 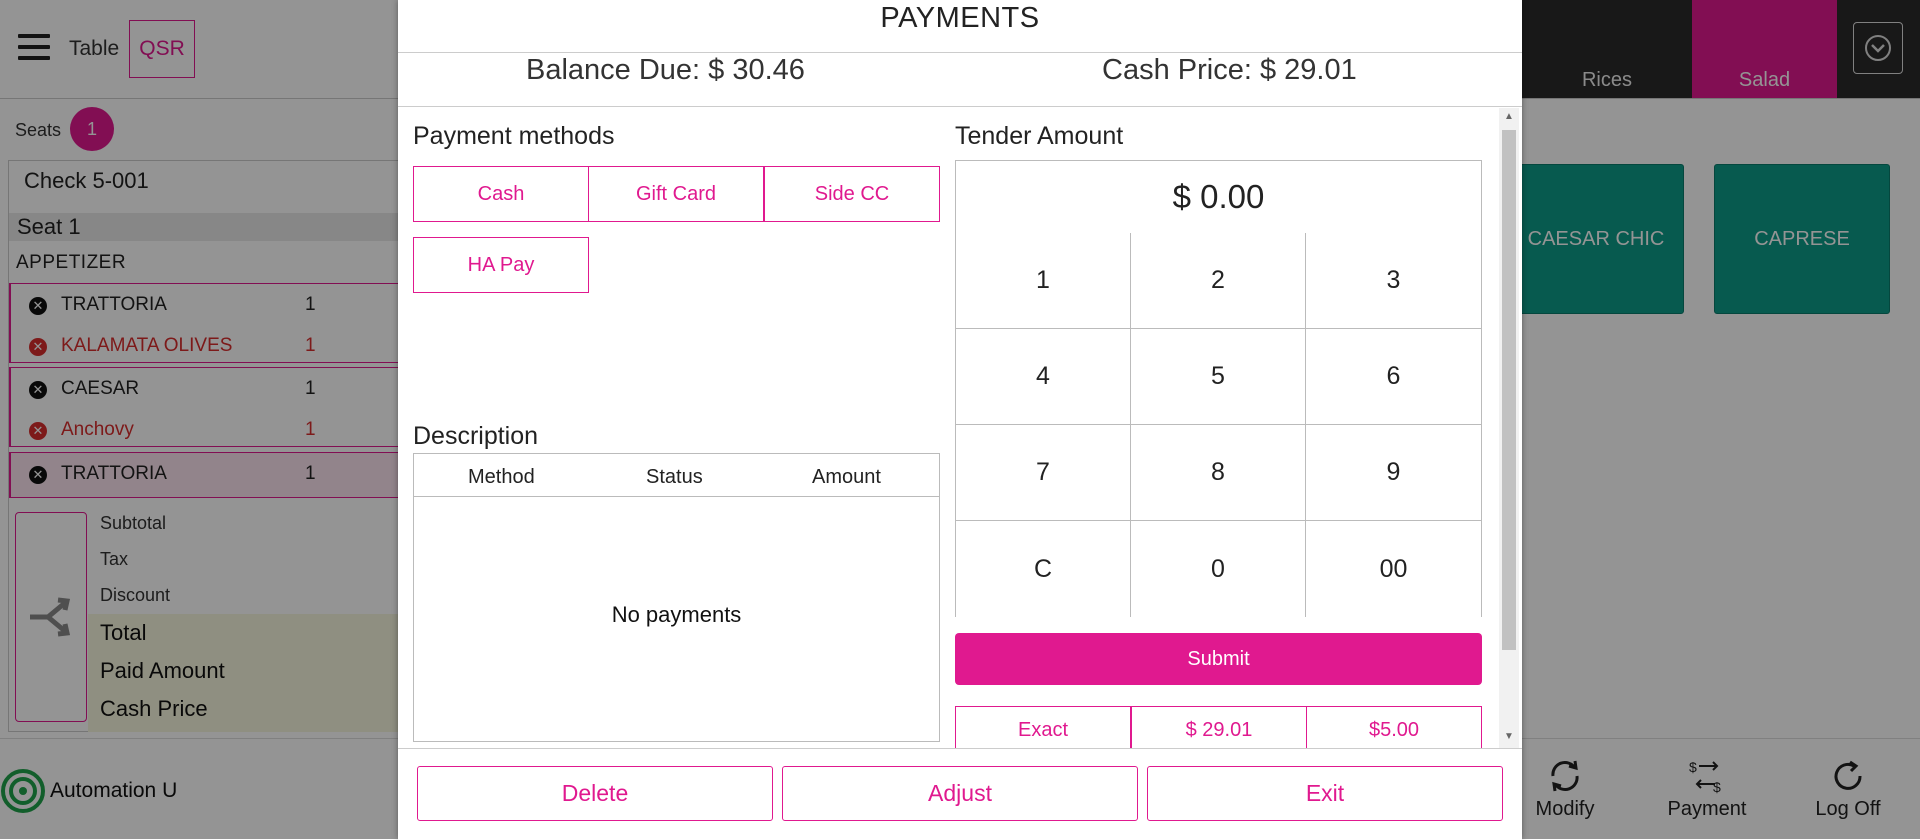 I want to click on exit-button: Exit, so click(x=1325, y=793).